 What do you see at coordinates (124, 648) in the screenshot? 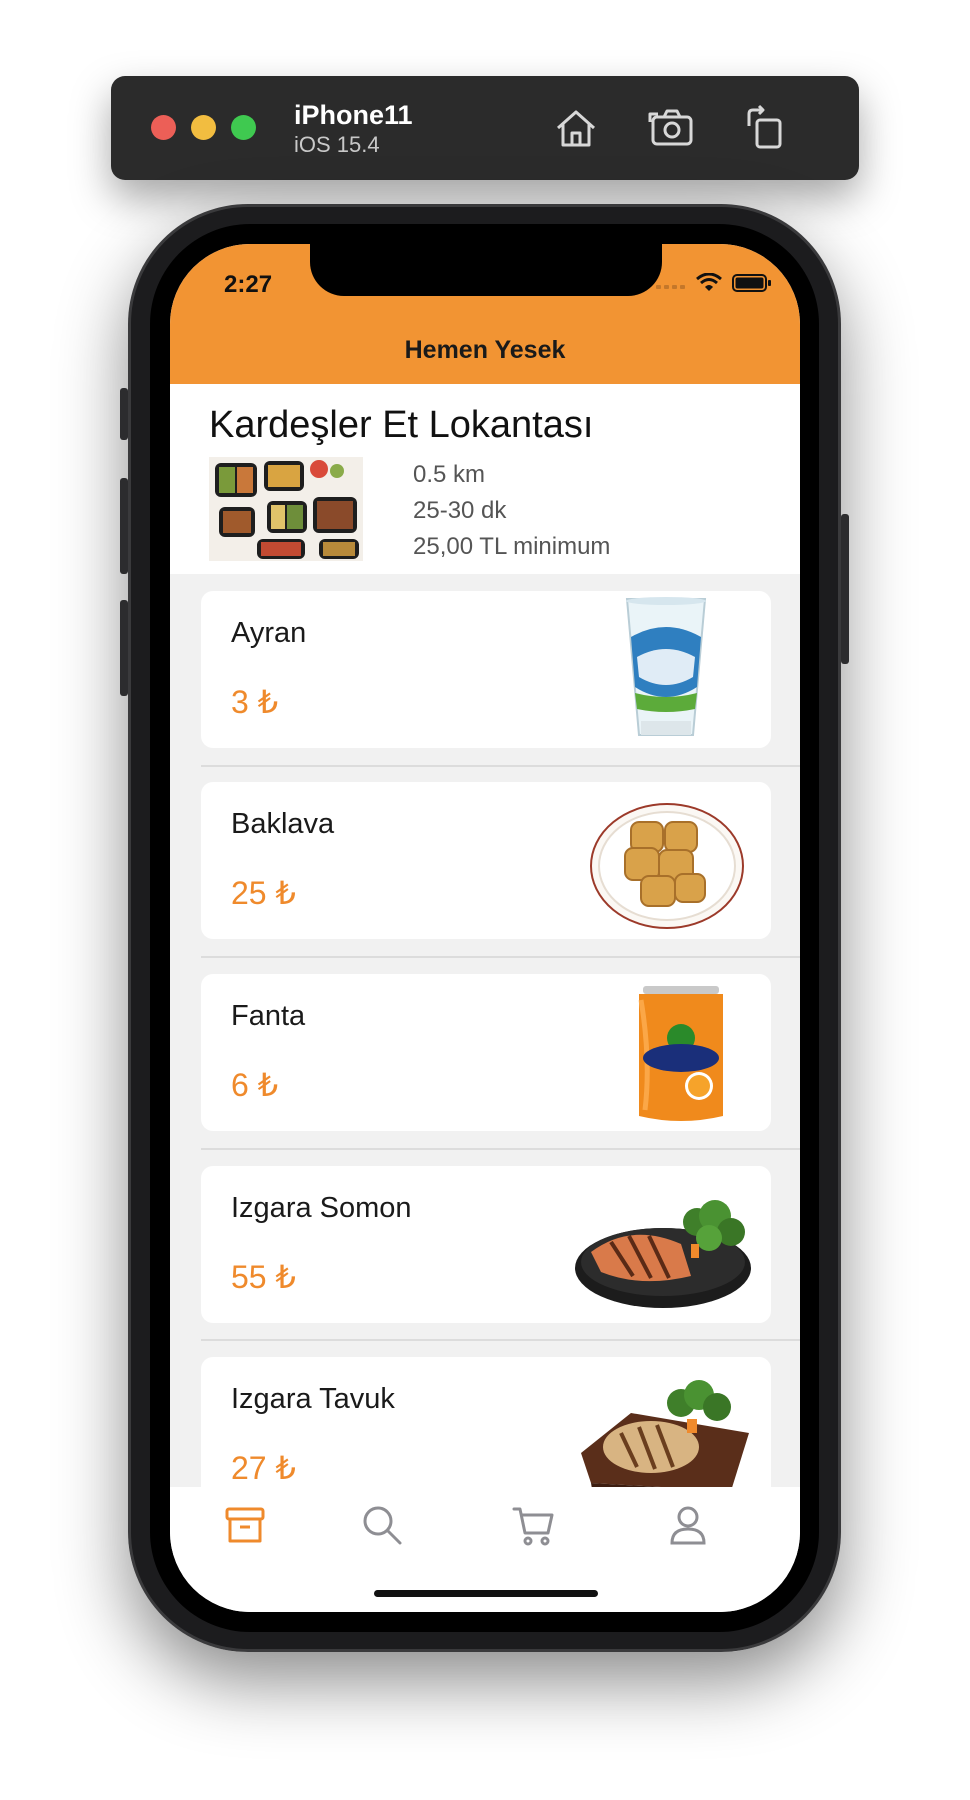
I see `volume-down-button` at bounding box center [124, 648].